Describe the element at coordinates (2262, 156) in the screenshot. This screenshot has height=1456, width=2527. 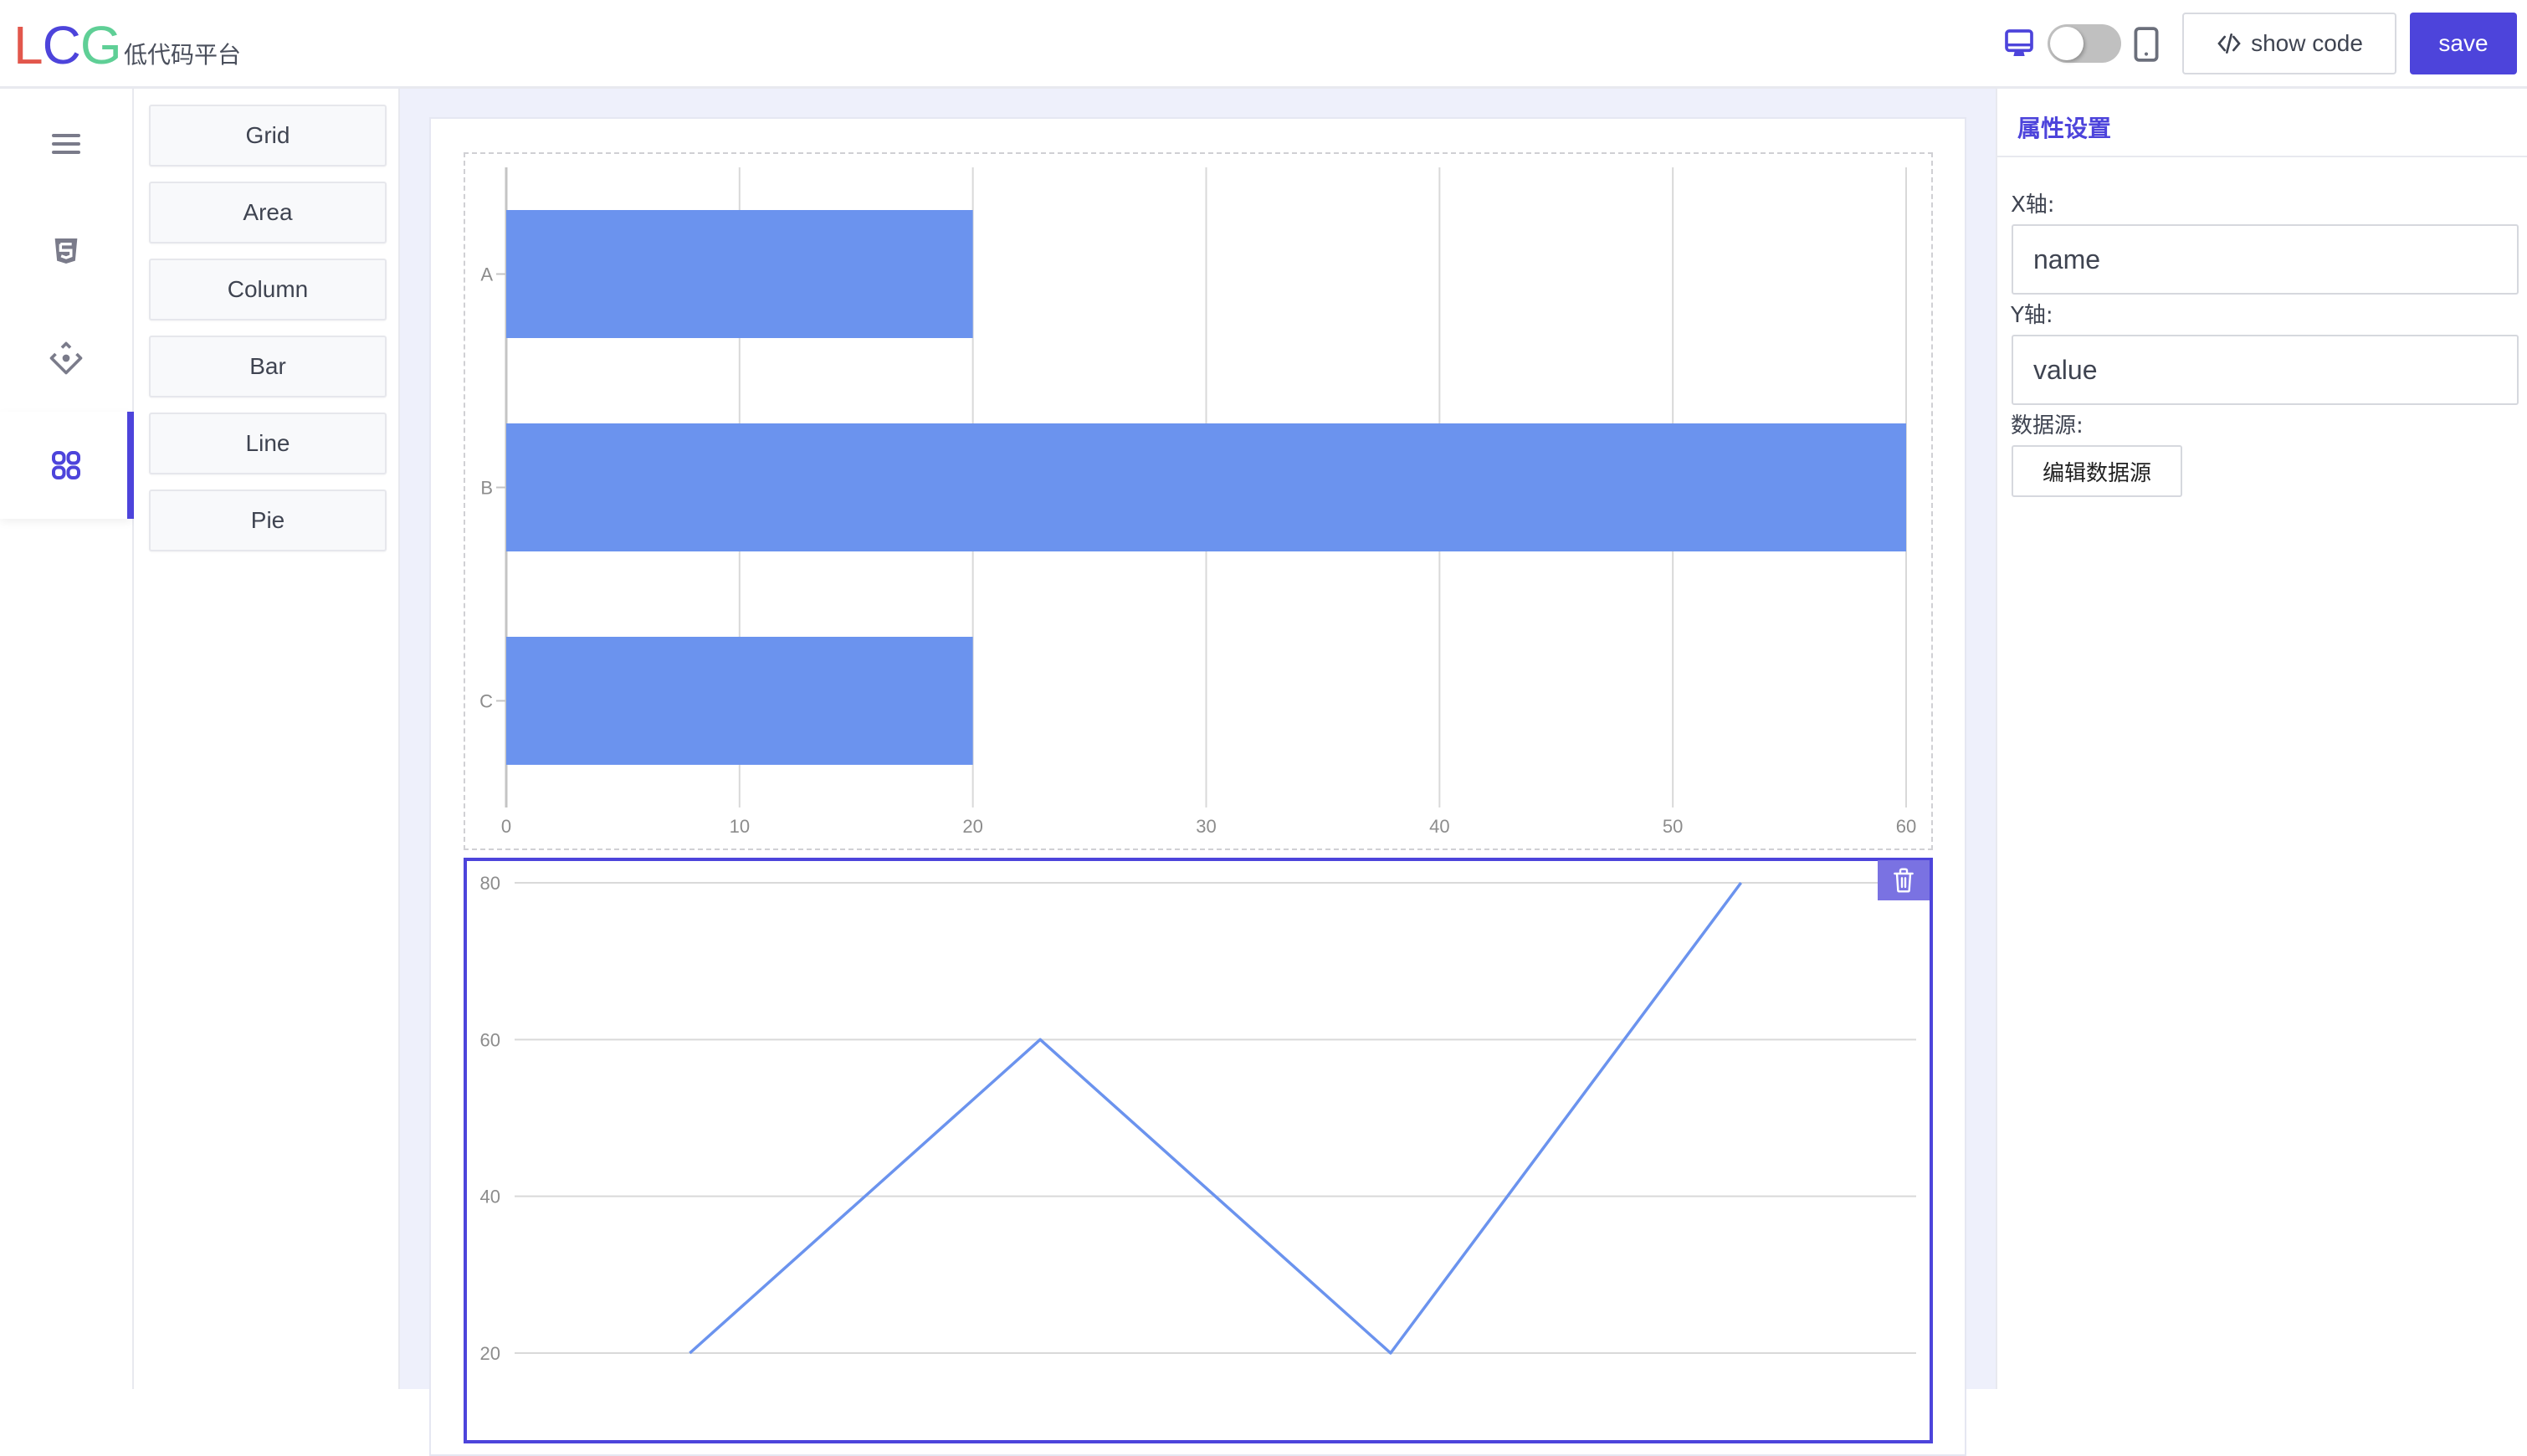
I see `divider` at that location.